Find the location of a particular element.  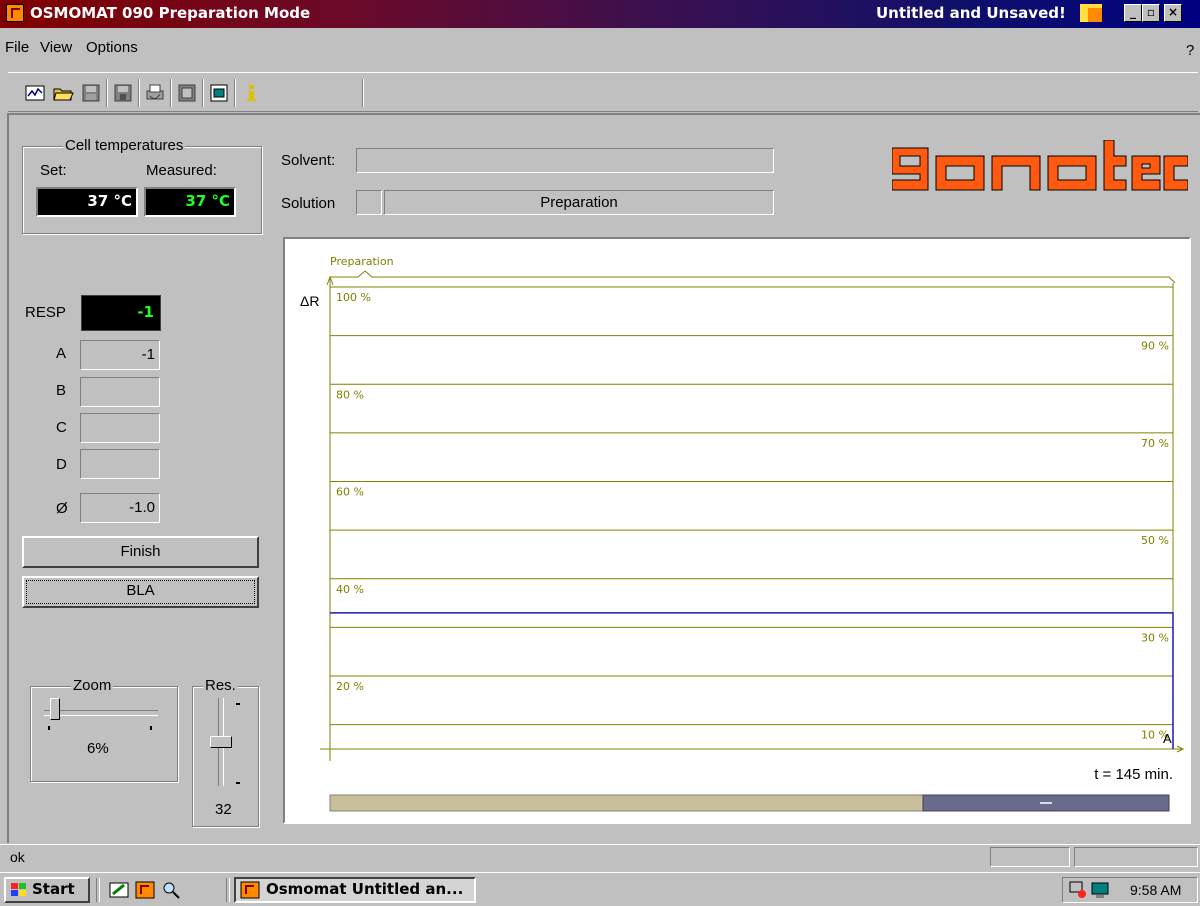

osmomat-task-icon is located at coordinates (250, 890).